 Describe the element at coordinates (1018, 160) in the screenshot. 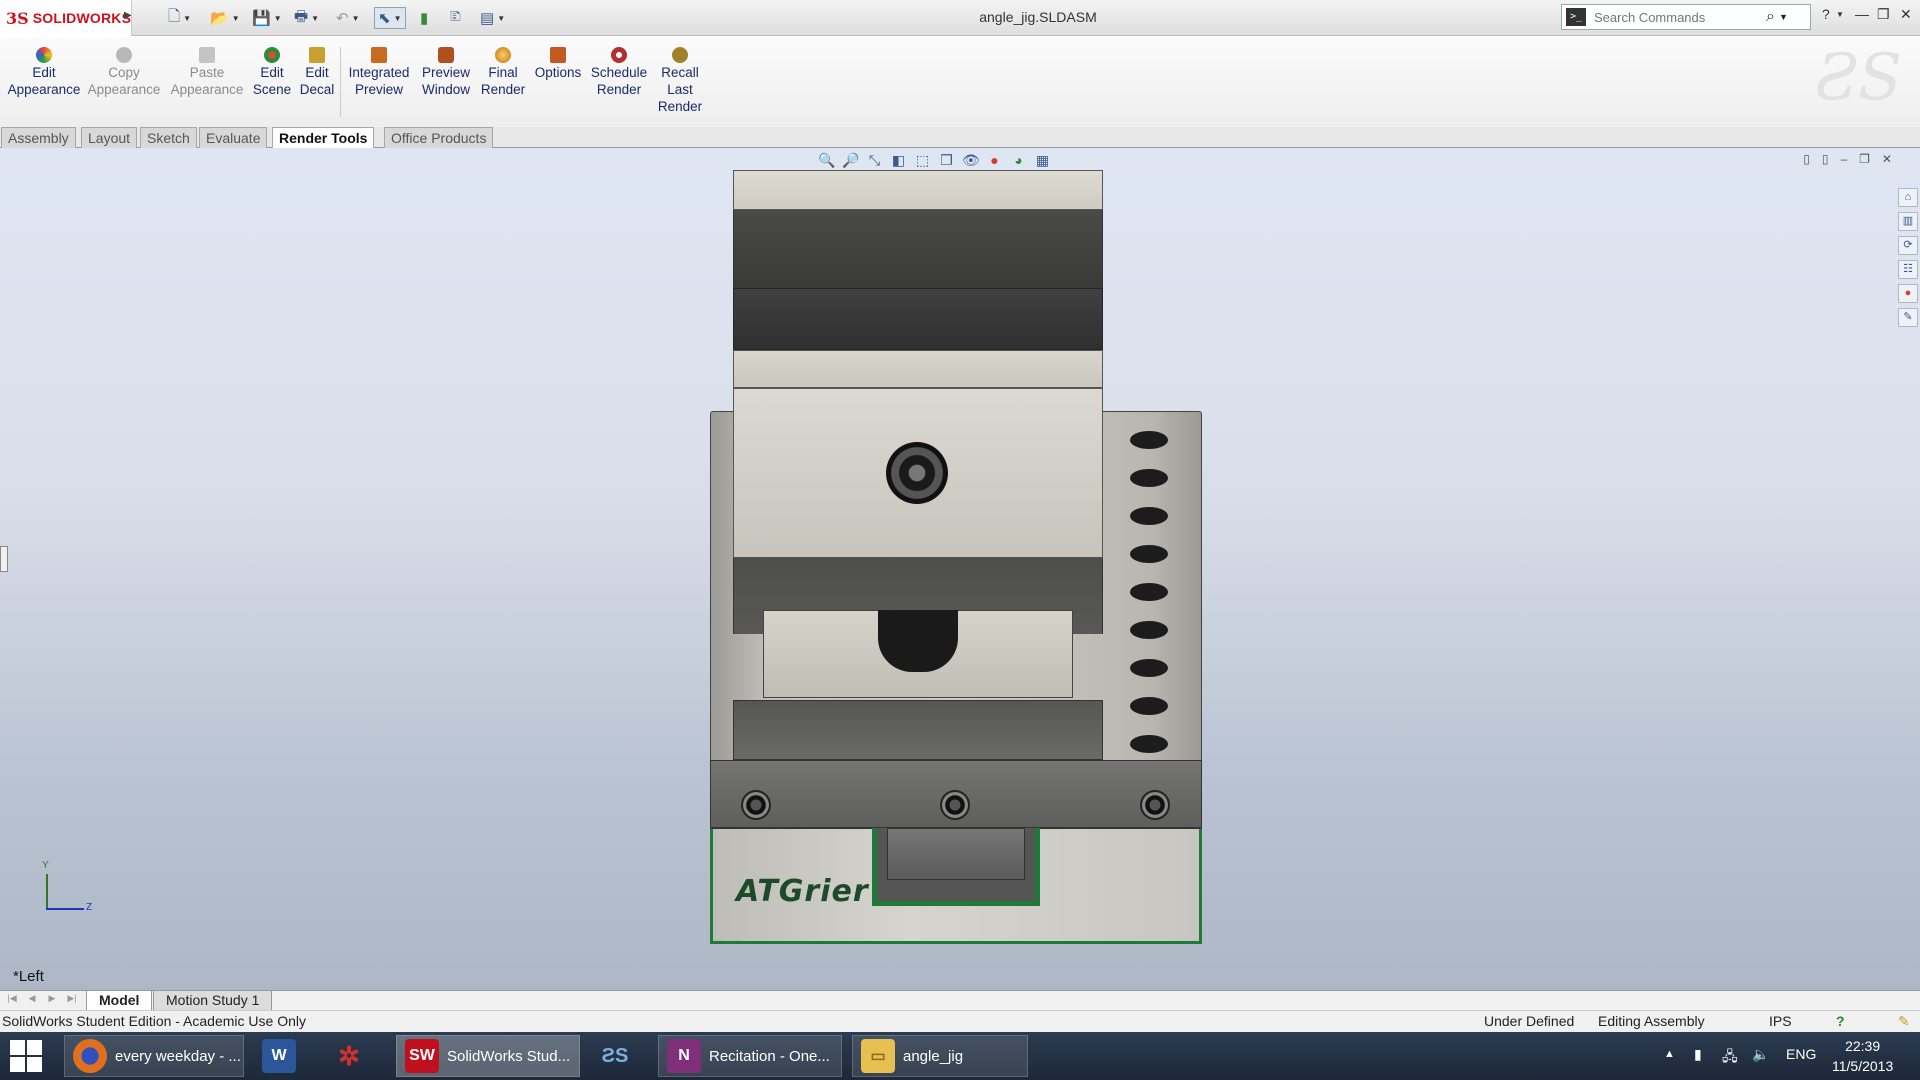

I see `apply-scene-icon: ◕` at that location.